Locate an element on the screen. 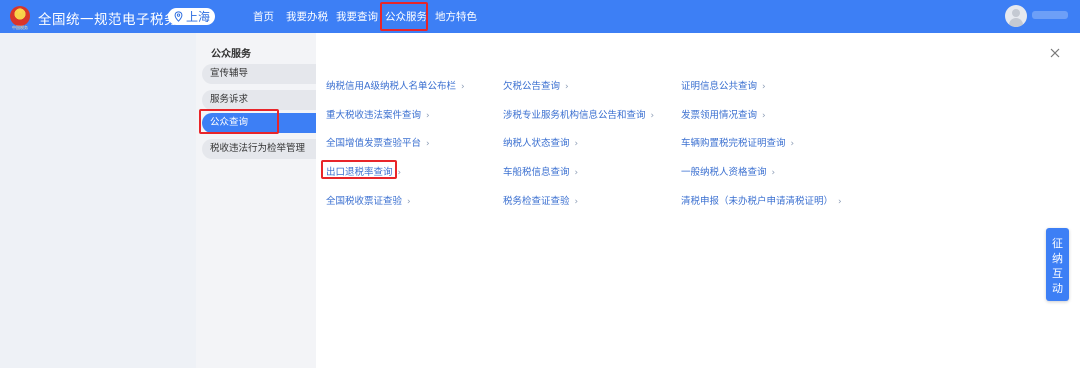 The height and width of the screenshot is (368, 1080). sidebar-item-publicity: 宣传辅导 is located at coordinates (264, 74).